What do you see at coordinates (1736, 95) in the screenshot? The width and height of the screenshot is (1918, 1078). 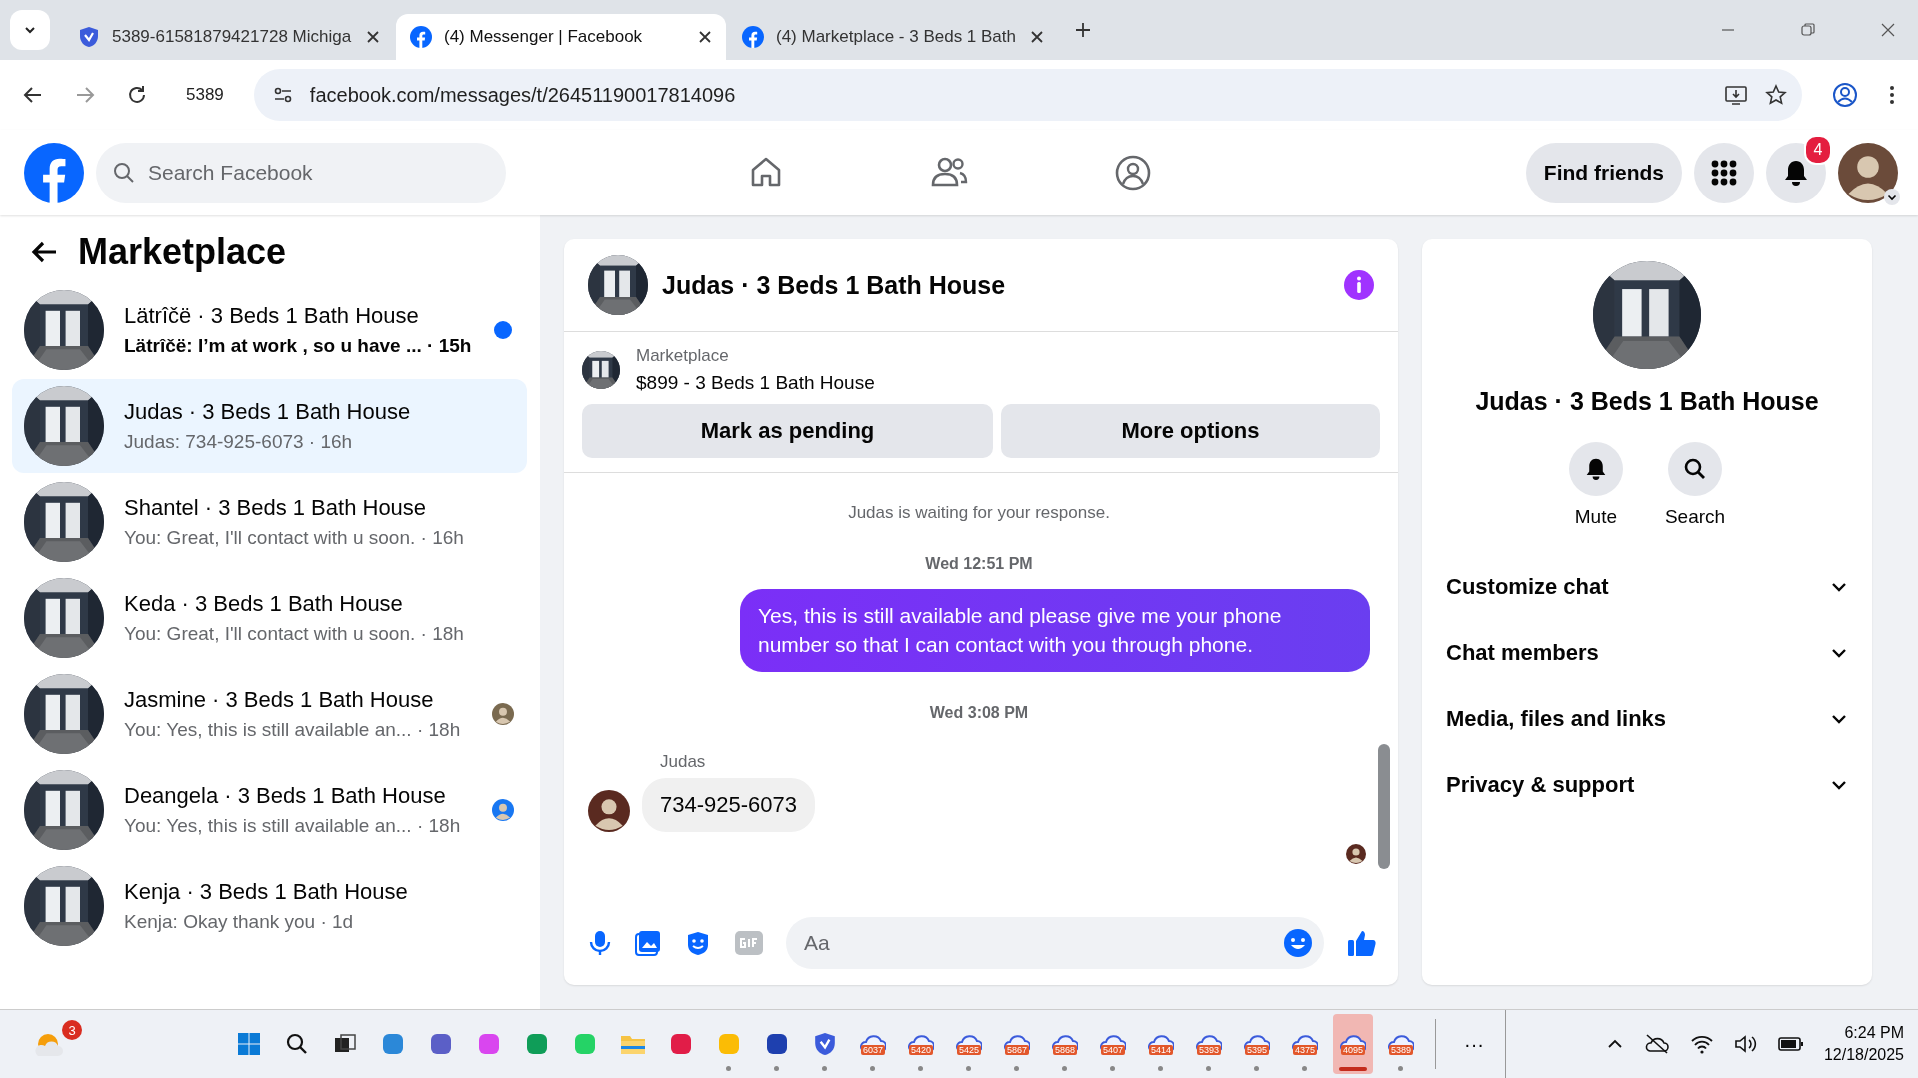 I see `install-icon` at bounding box center [1736, 95].